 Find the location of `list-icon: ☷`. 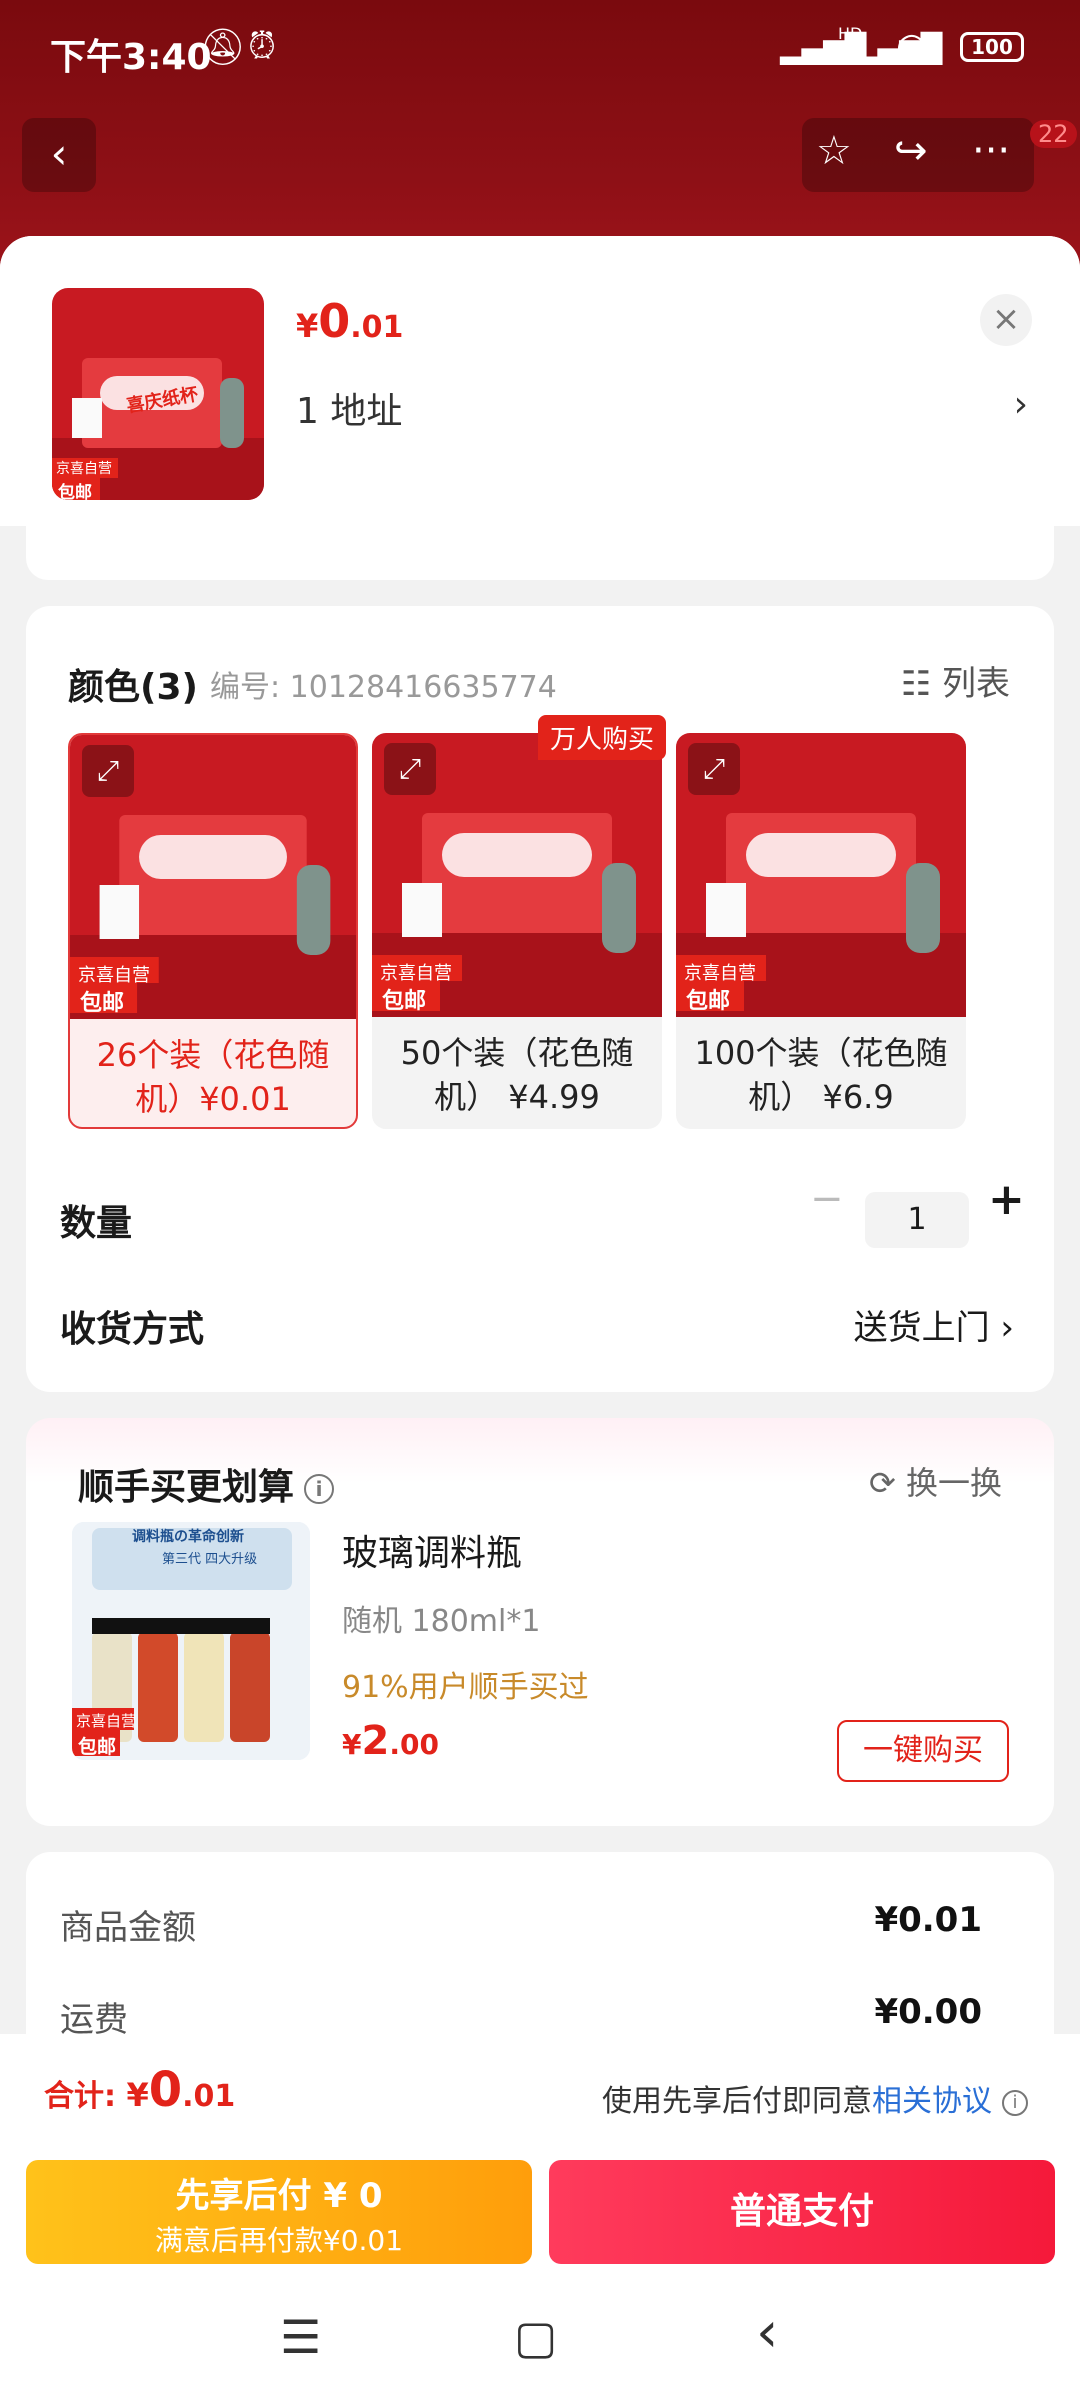

list-icon: ☷ is located at coordinates (916, 684).